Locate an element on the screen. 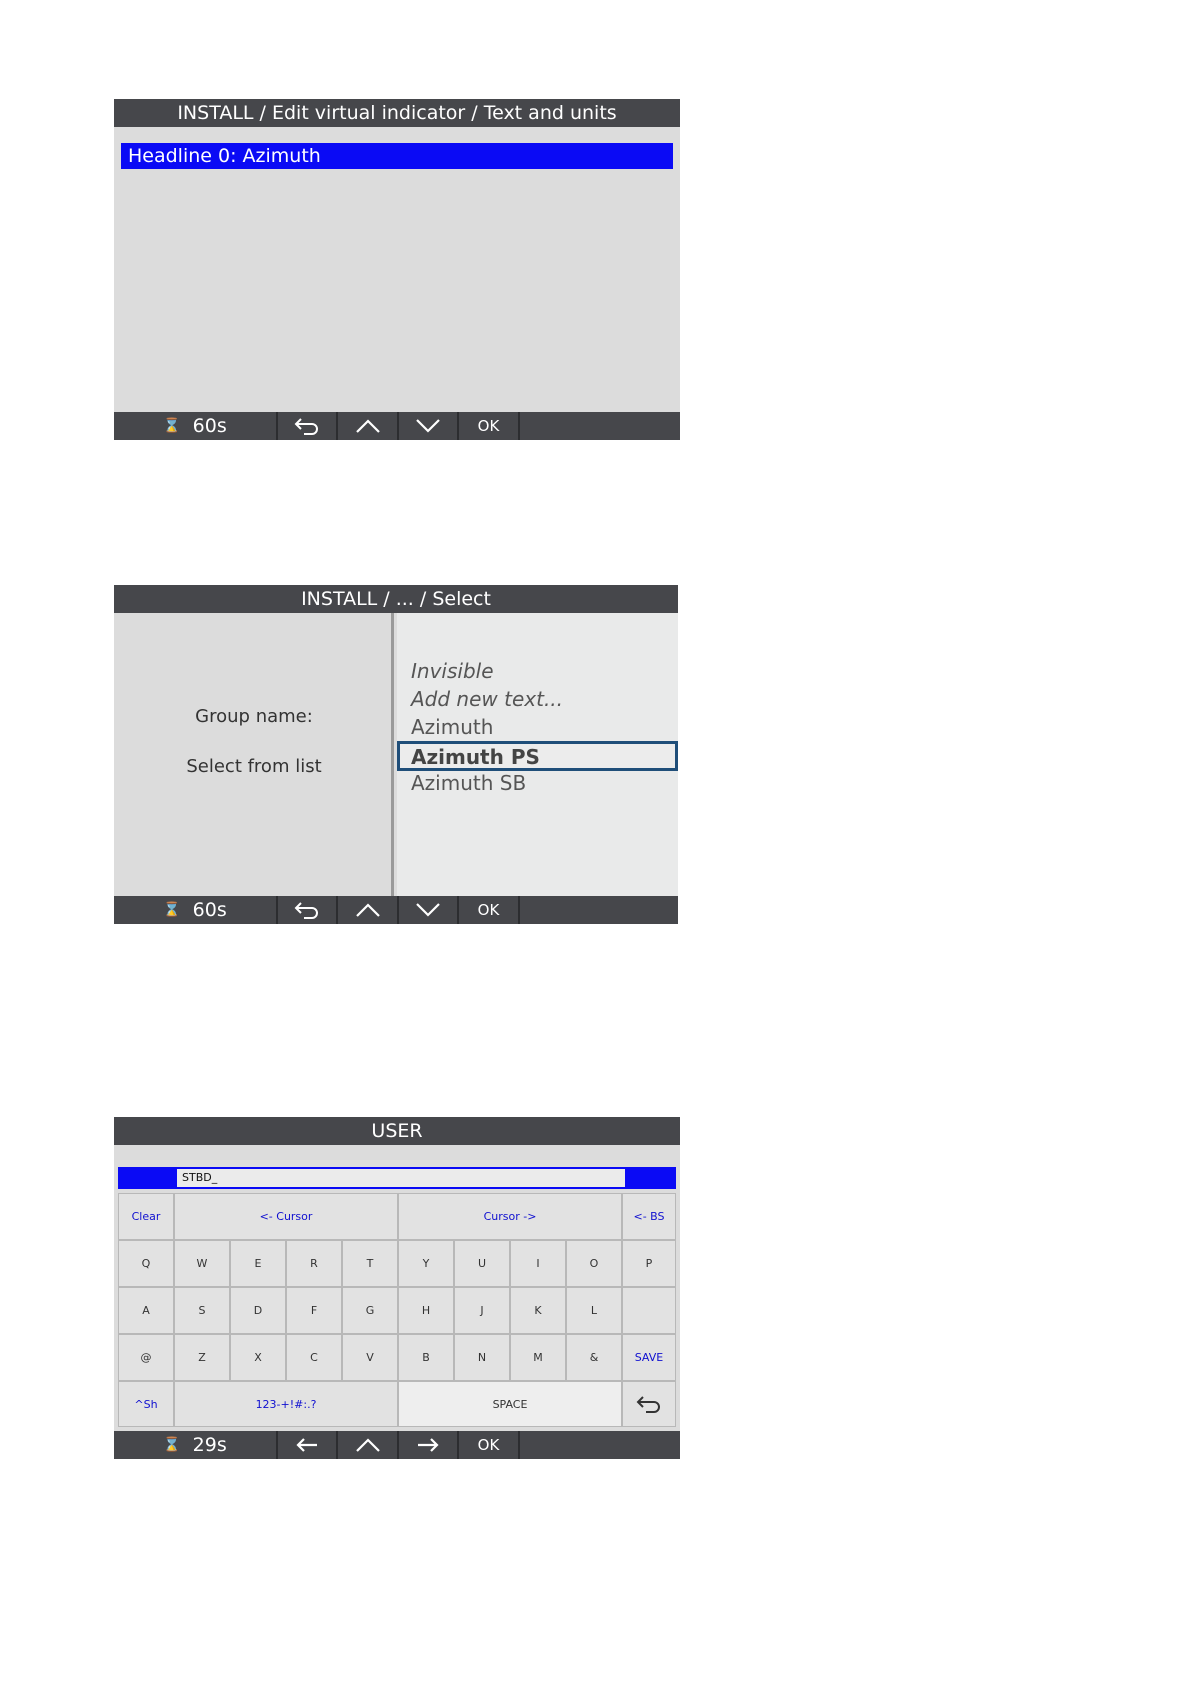 The image size is (1191, 1684). cursor-right-key: Cursor -> is located at coordinates (510, 1216).